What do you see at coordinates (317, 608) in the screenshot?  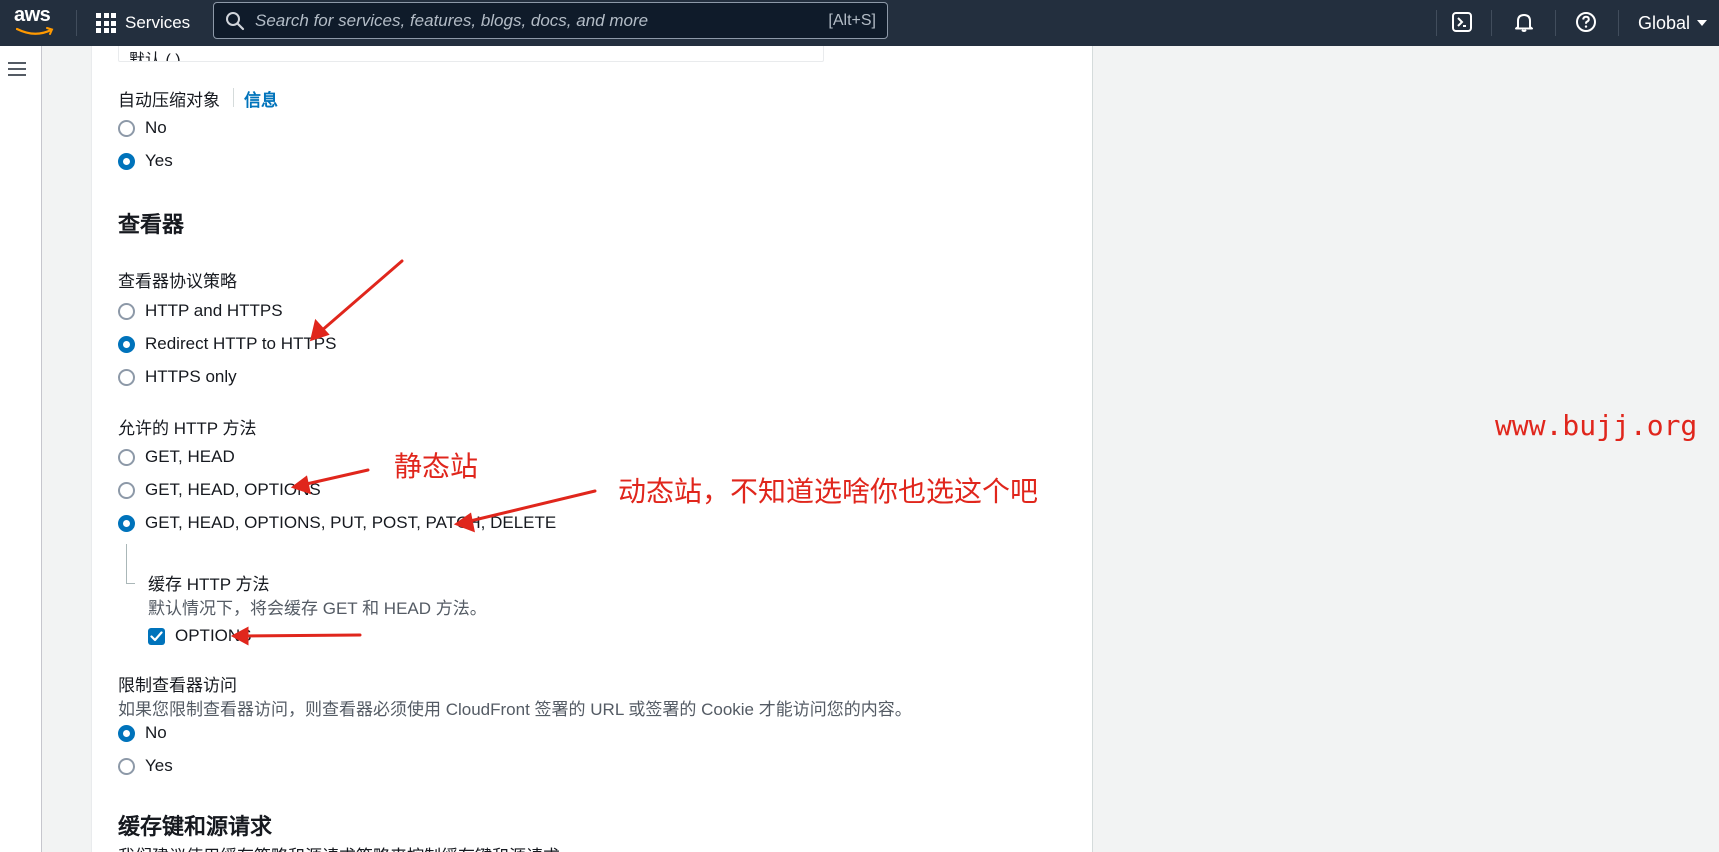 I see `cached-http-methods-description: 默认情况下，将会缓存 GET 和 HEAD 方法。` at bounding box center [317, 608].